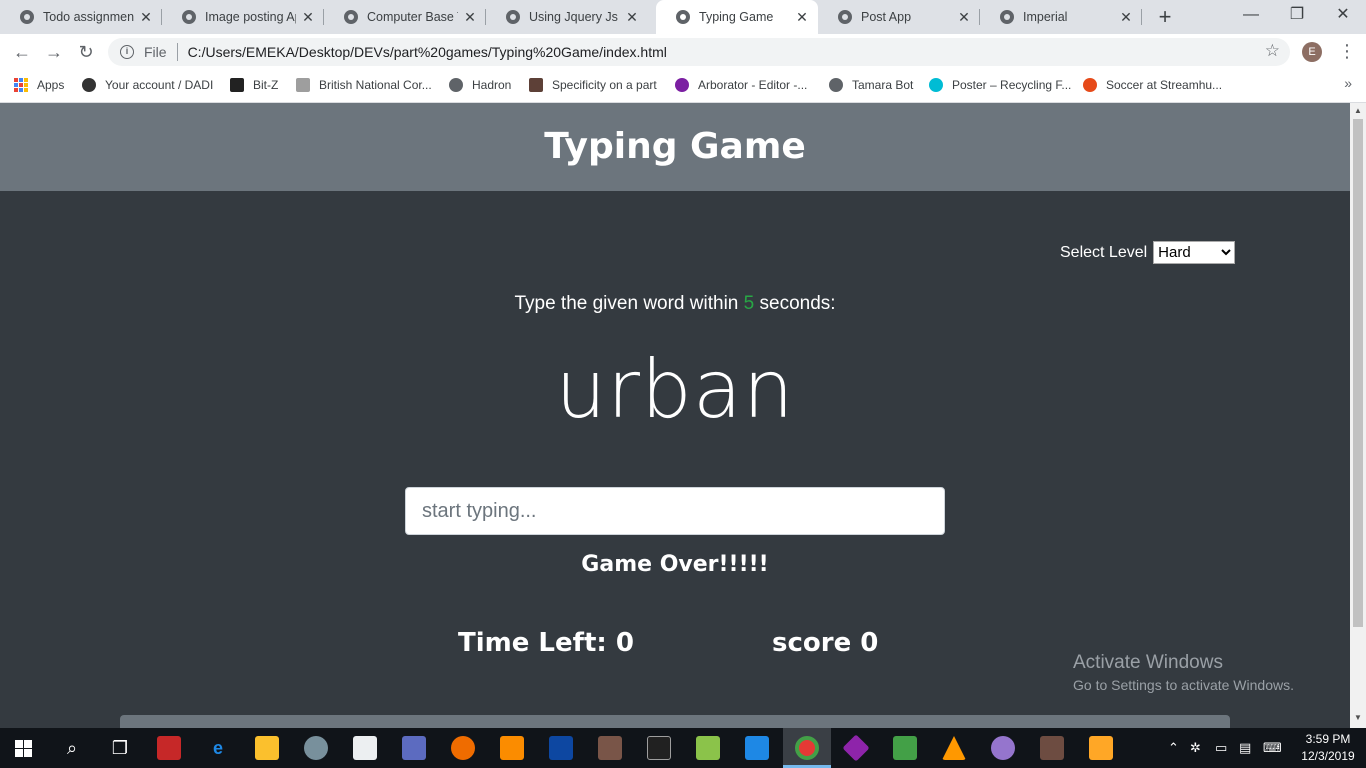 This screenshot has height=768, width=1366. Describe the element at coordinates (629, 303) in the screenshot. I see `instruction-prefix: Type the given word within` at that location.